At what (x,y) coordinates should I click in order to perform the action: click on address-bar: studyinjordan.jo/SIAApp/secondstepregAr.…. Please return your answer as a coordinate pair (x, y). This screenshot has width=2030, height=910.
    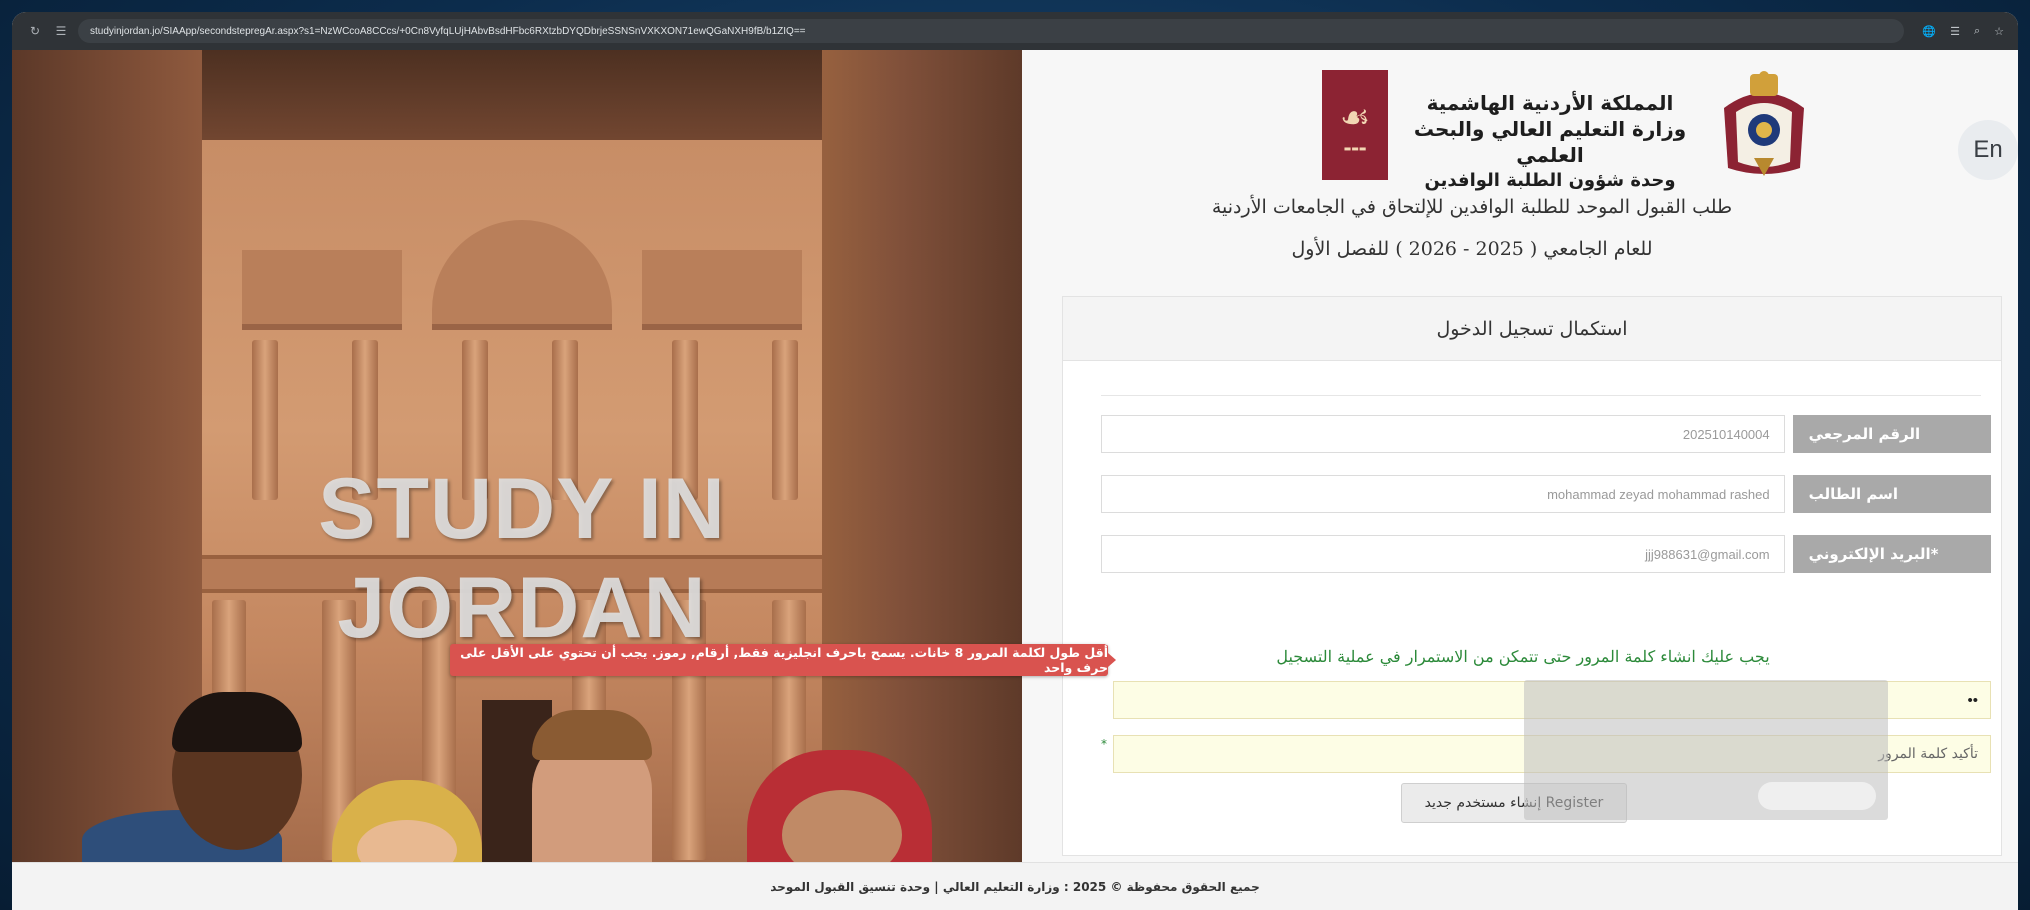
    Looking at the image, I should click on (991, 31).